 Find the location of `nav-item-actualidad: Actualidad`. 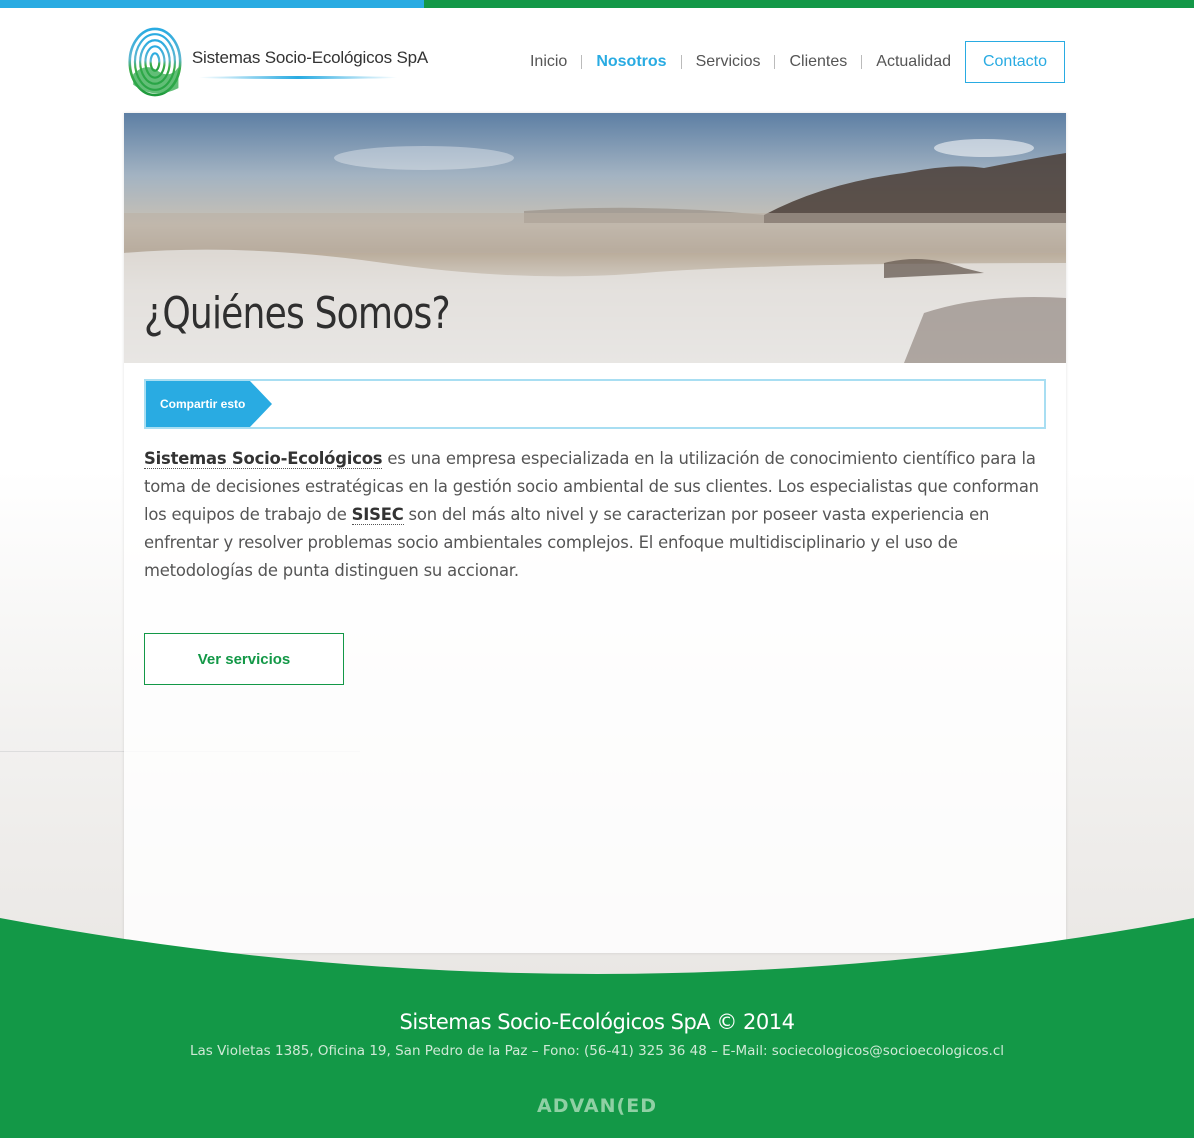

nav-item-actualidad: Actualidad is located at coordinates (913, 62).